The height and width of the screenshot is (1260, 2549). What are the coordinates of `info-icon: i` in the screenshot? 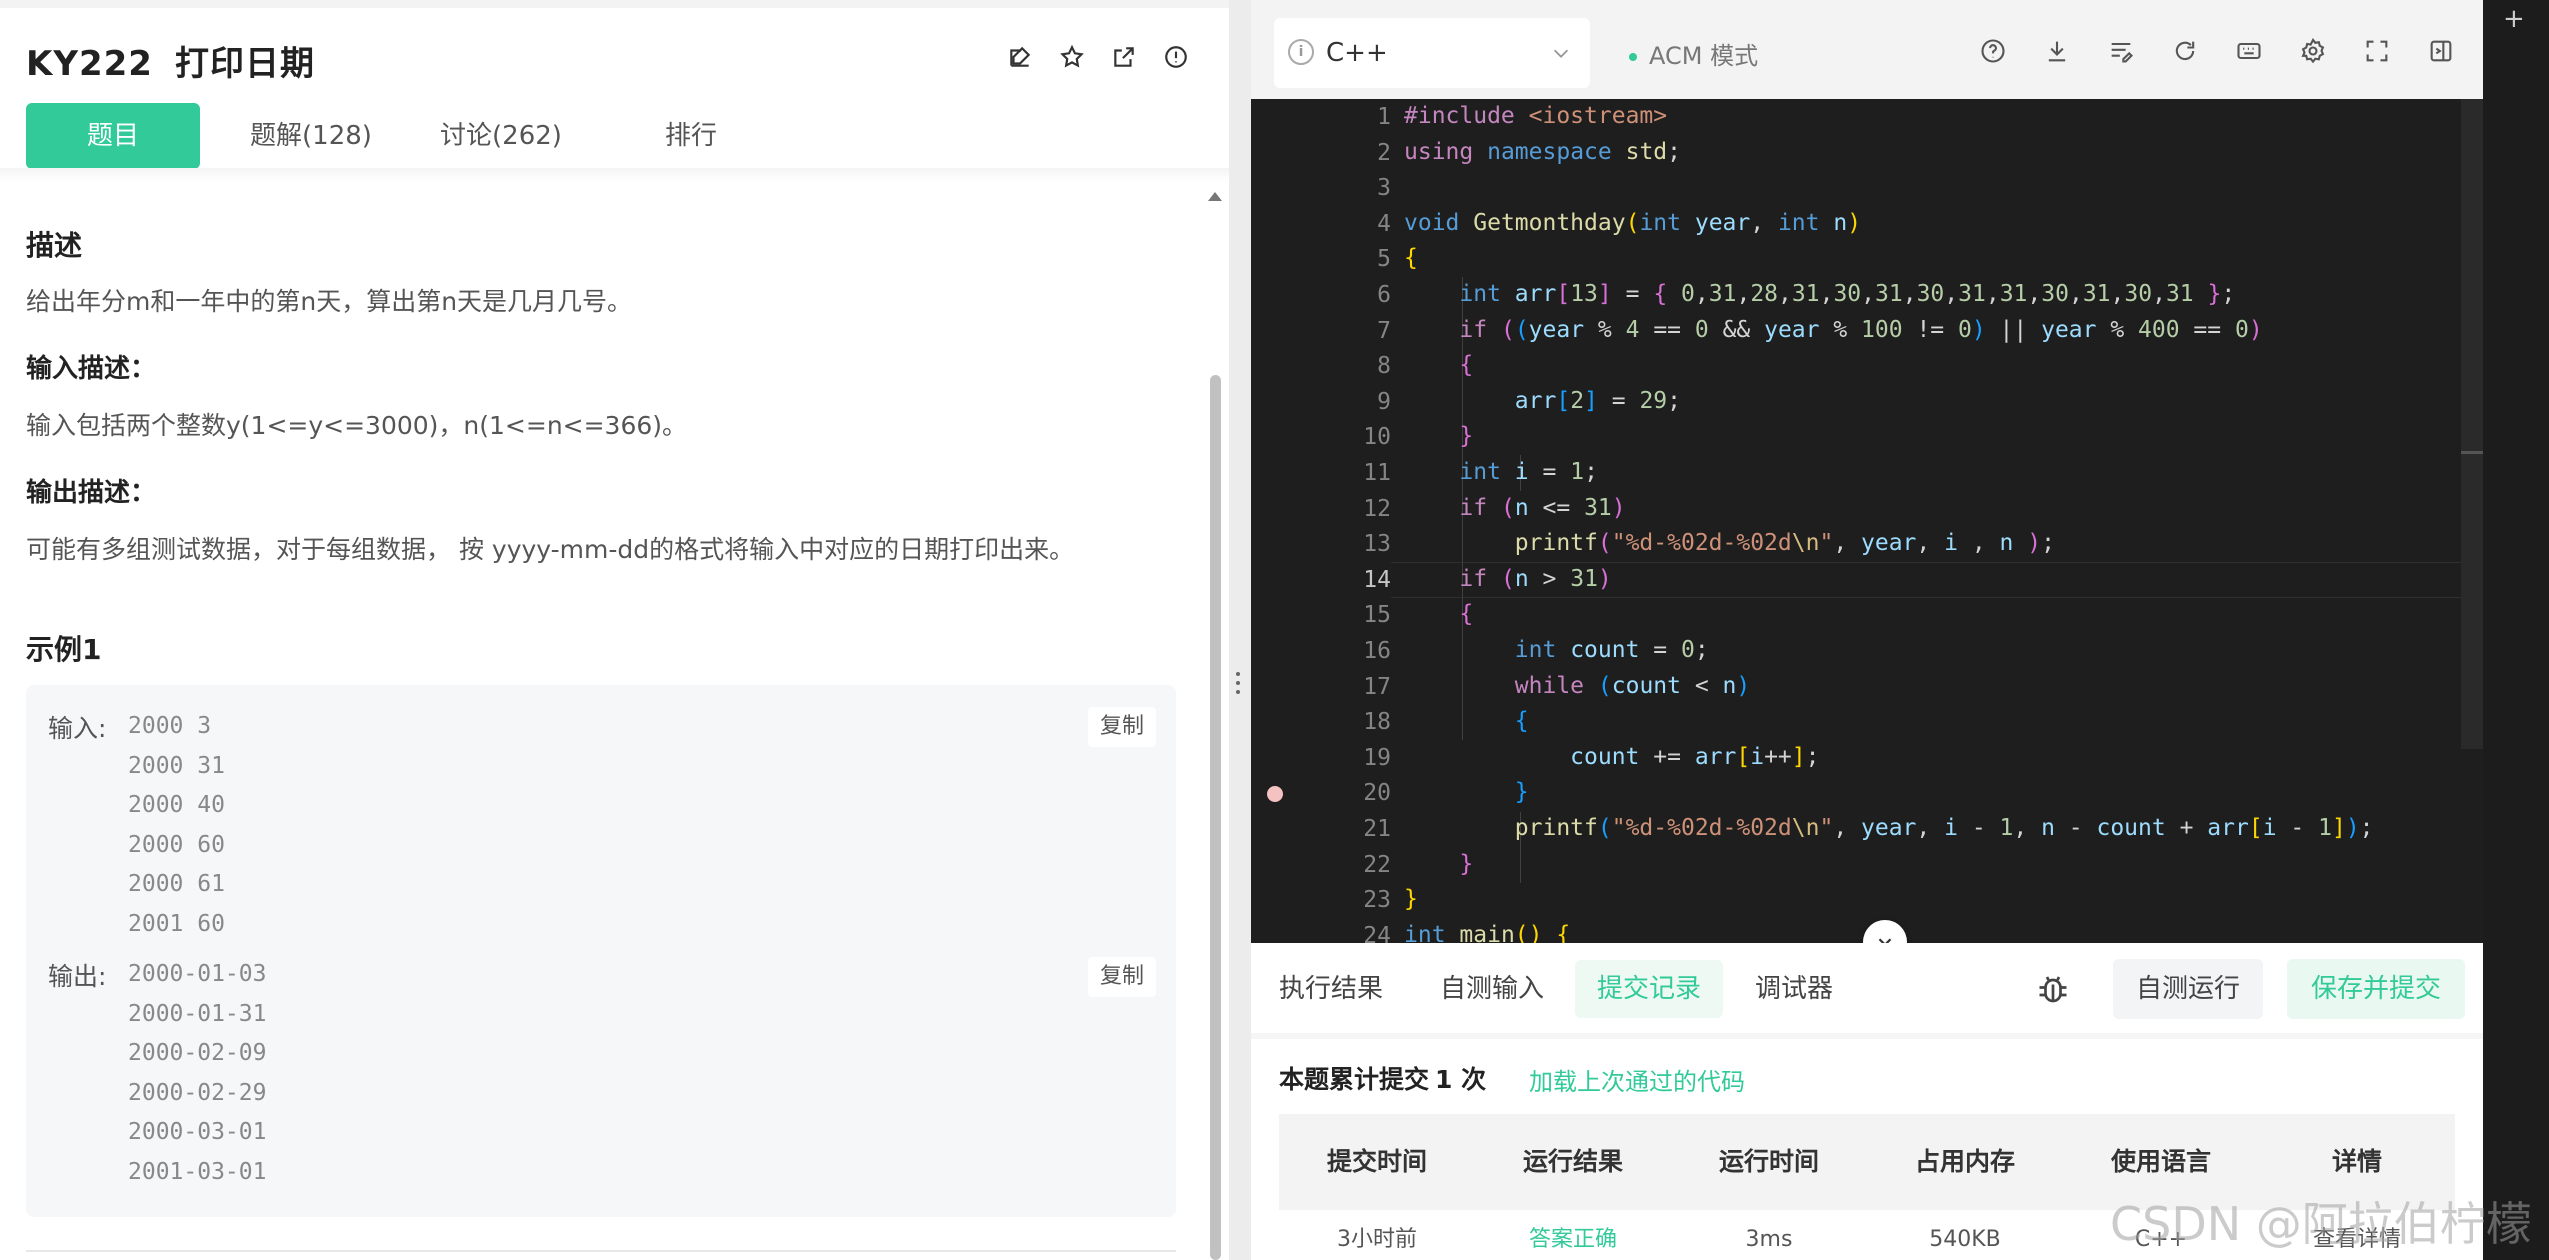 It's located at (1301, 52).